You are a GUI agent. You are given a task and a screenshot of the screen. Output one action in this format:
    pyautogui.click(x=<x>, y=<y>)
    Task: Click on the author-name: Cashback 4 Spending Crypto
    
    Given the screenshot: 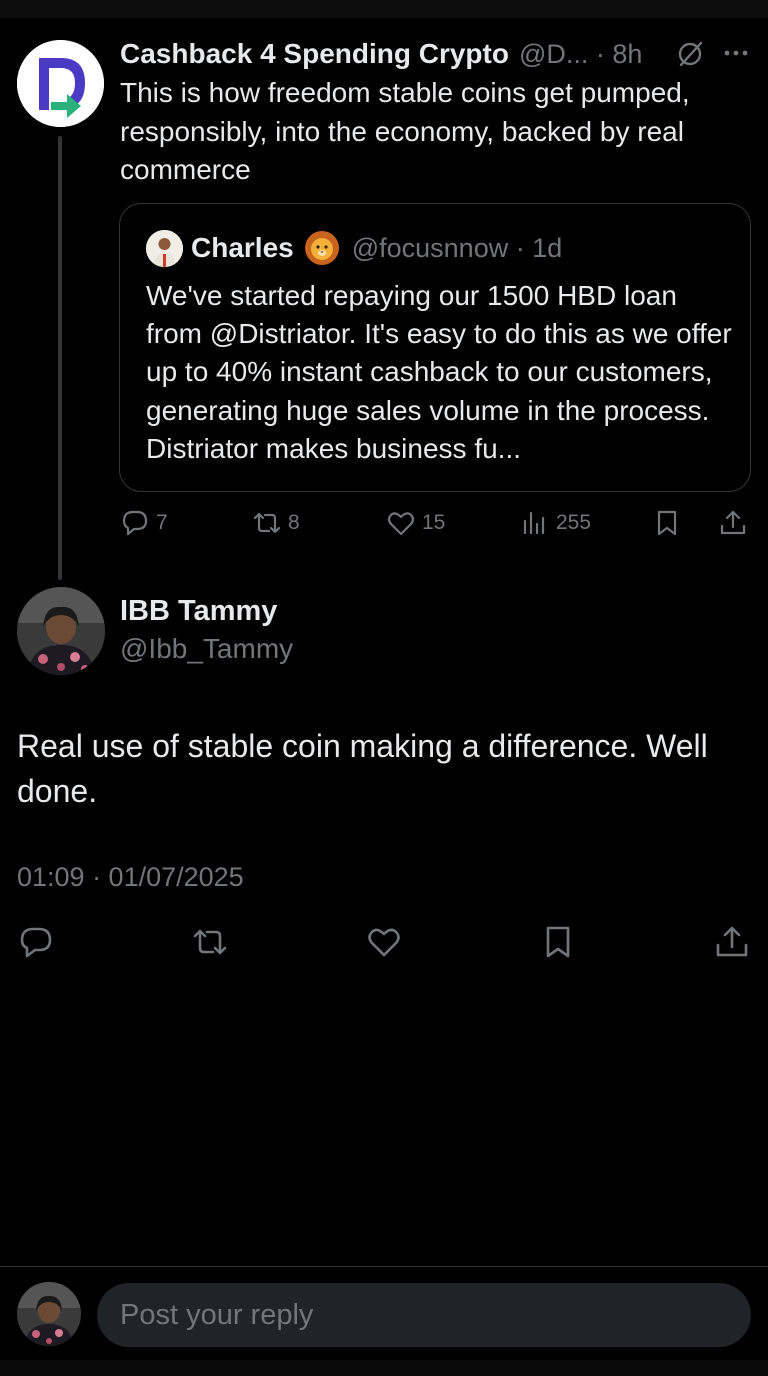 What is the action you would take?
    pyautogui.click(x=314, y=54)
    